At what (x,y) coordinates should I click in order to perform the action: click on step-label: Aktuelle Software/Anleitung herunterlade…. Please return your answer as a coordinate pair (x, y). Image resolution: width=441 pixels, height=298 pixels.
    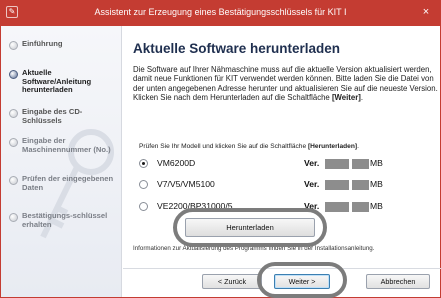
    Looking at the image, I should click on (57, 81).